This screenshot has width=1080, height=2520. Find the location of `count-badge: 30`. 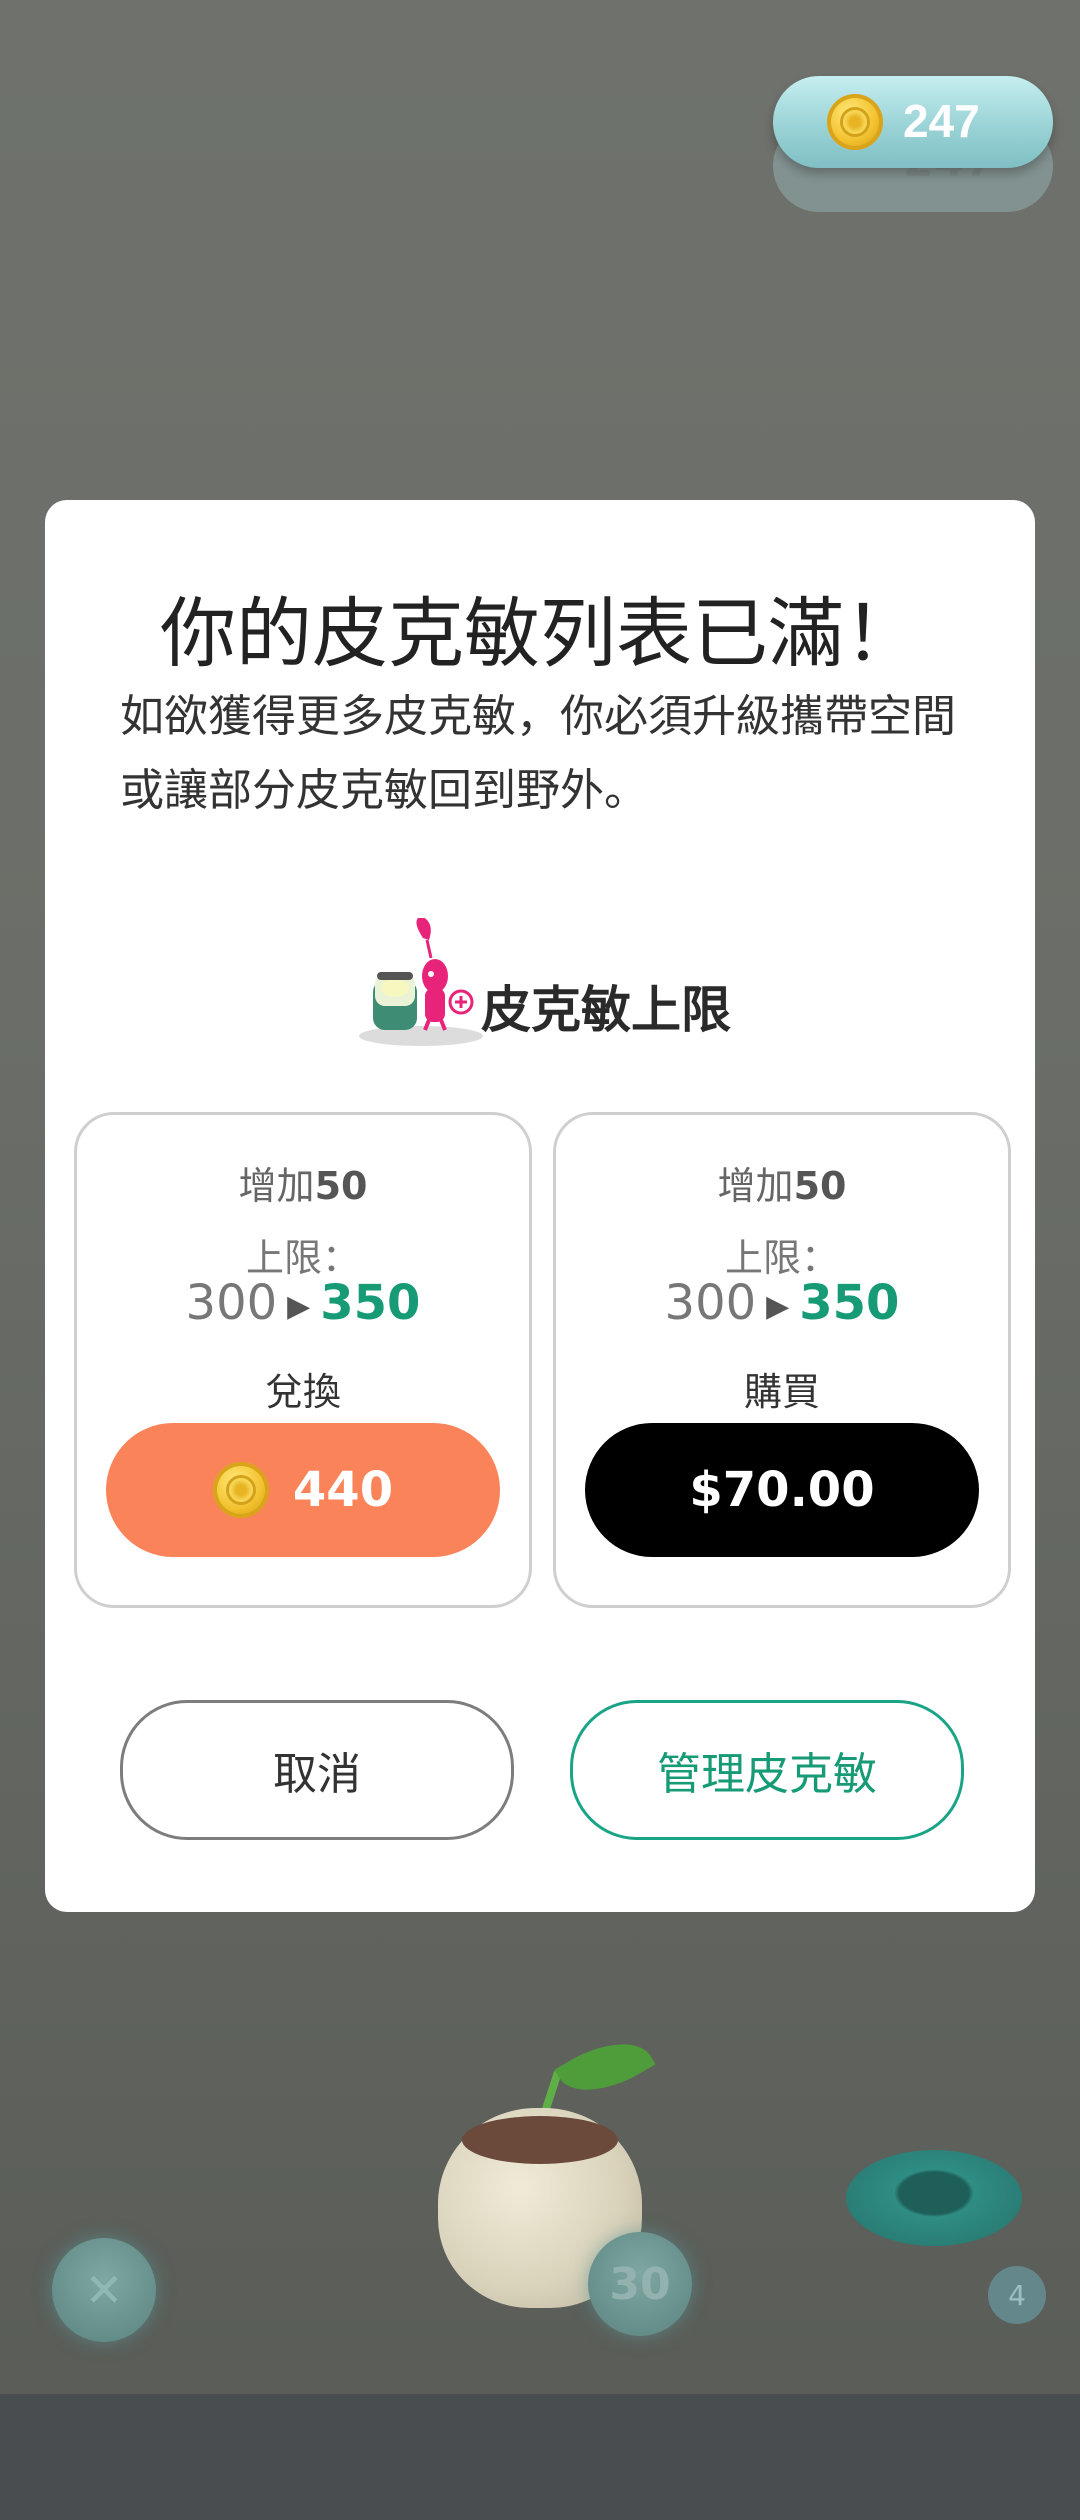

count-badge: 30 is located at coordinates (640, 2284).